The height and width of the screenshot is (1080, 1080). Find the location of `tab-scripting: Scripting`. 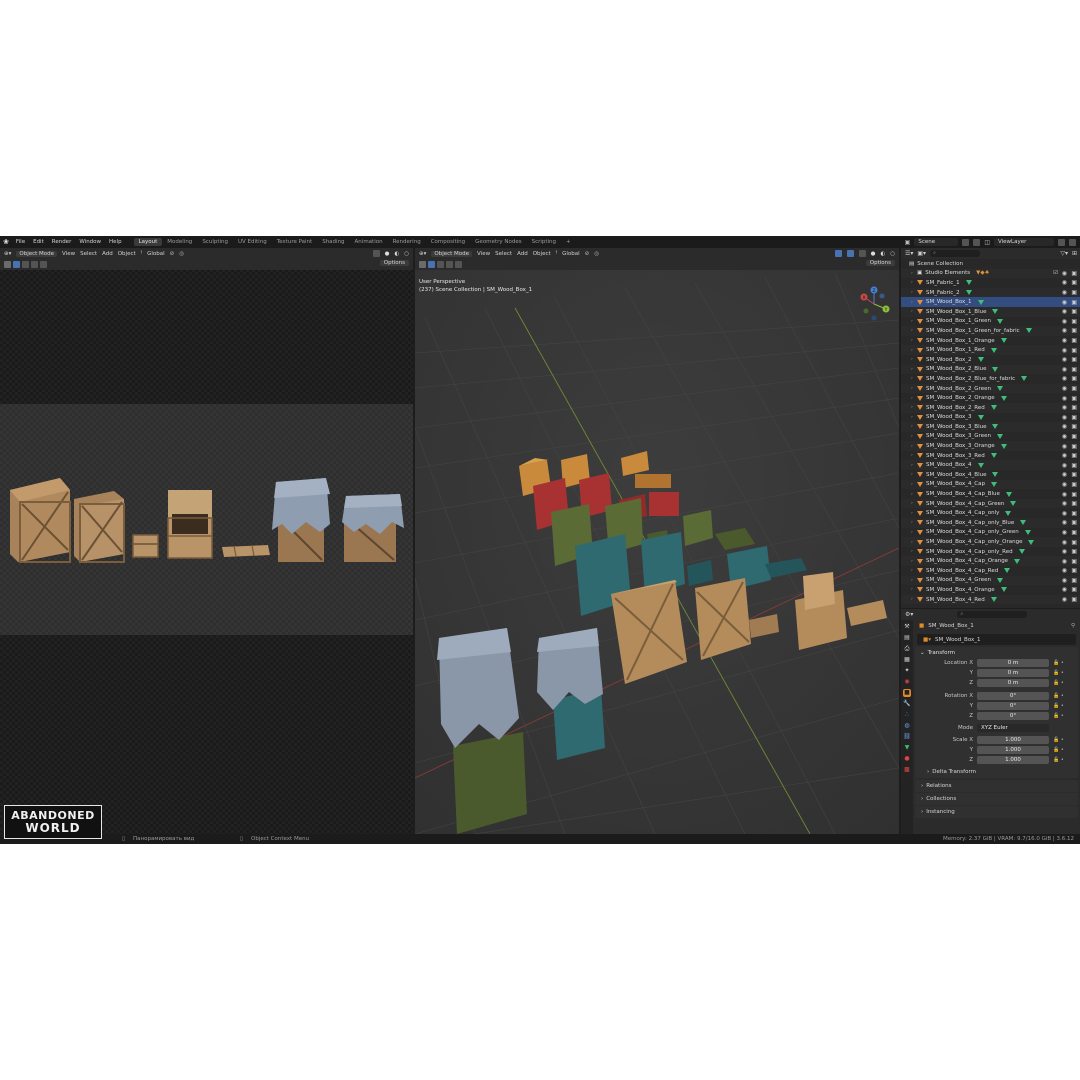

tab-scripting: Scripting is located at coordinates (544, 242).